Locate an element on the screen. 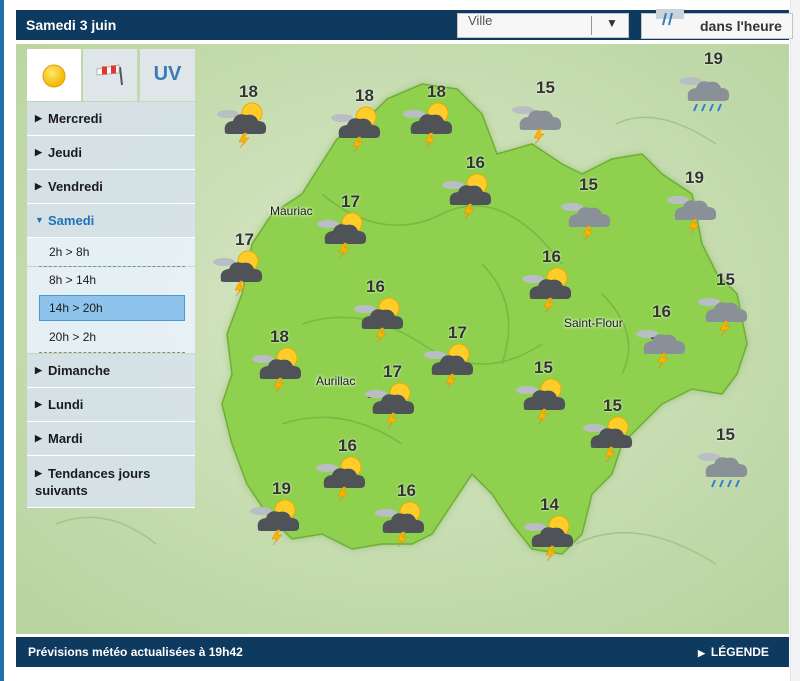 The width and height of the screenshot is (800, 681). time-slot-14h-20h: 14h > 20h is located at coordinates (111, 308).